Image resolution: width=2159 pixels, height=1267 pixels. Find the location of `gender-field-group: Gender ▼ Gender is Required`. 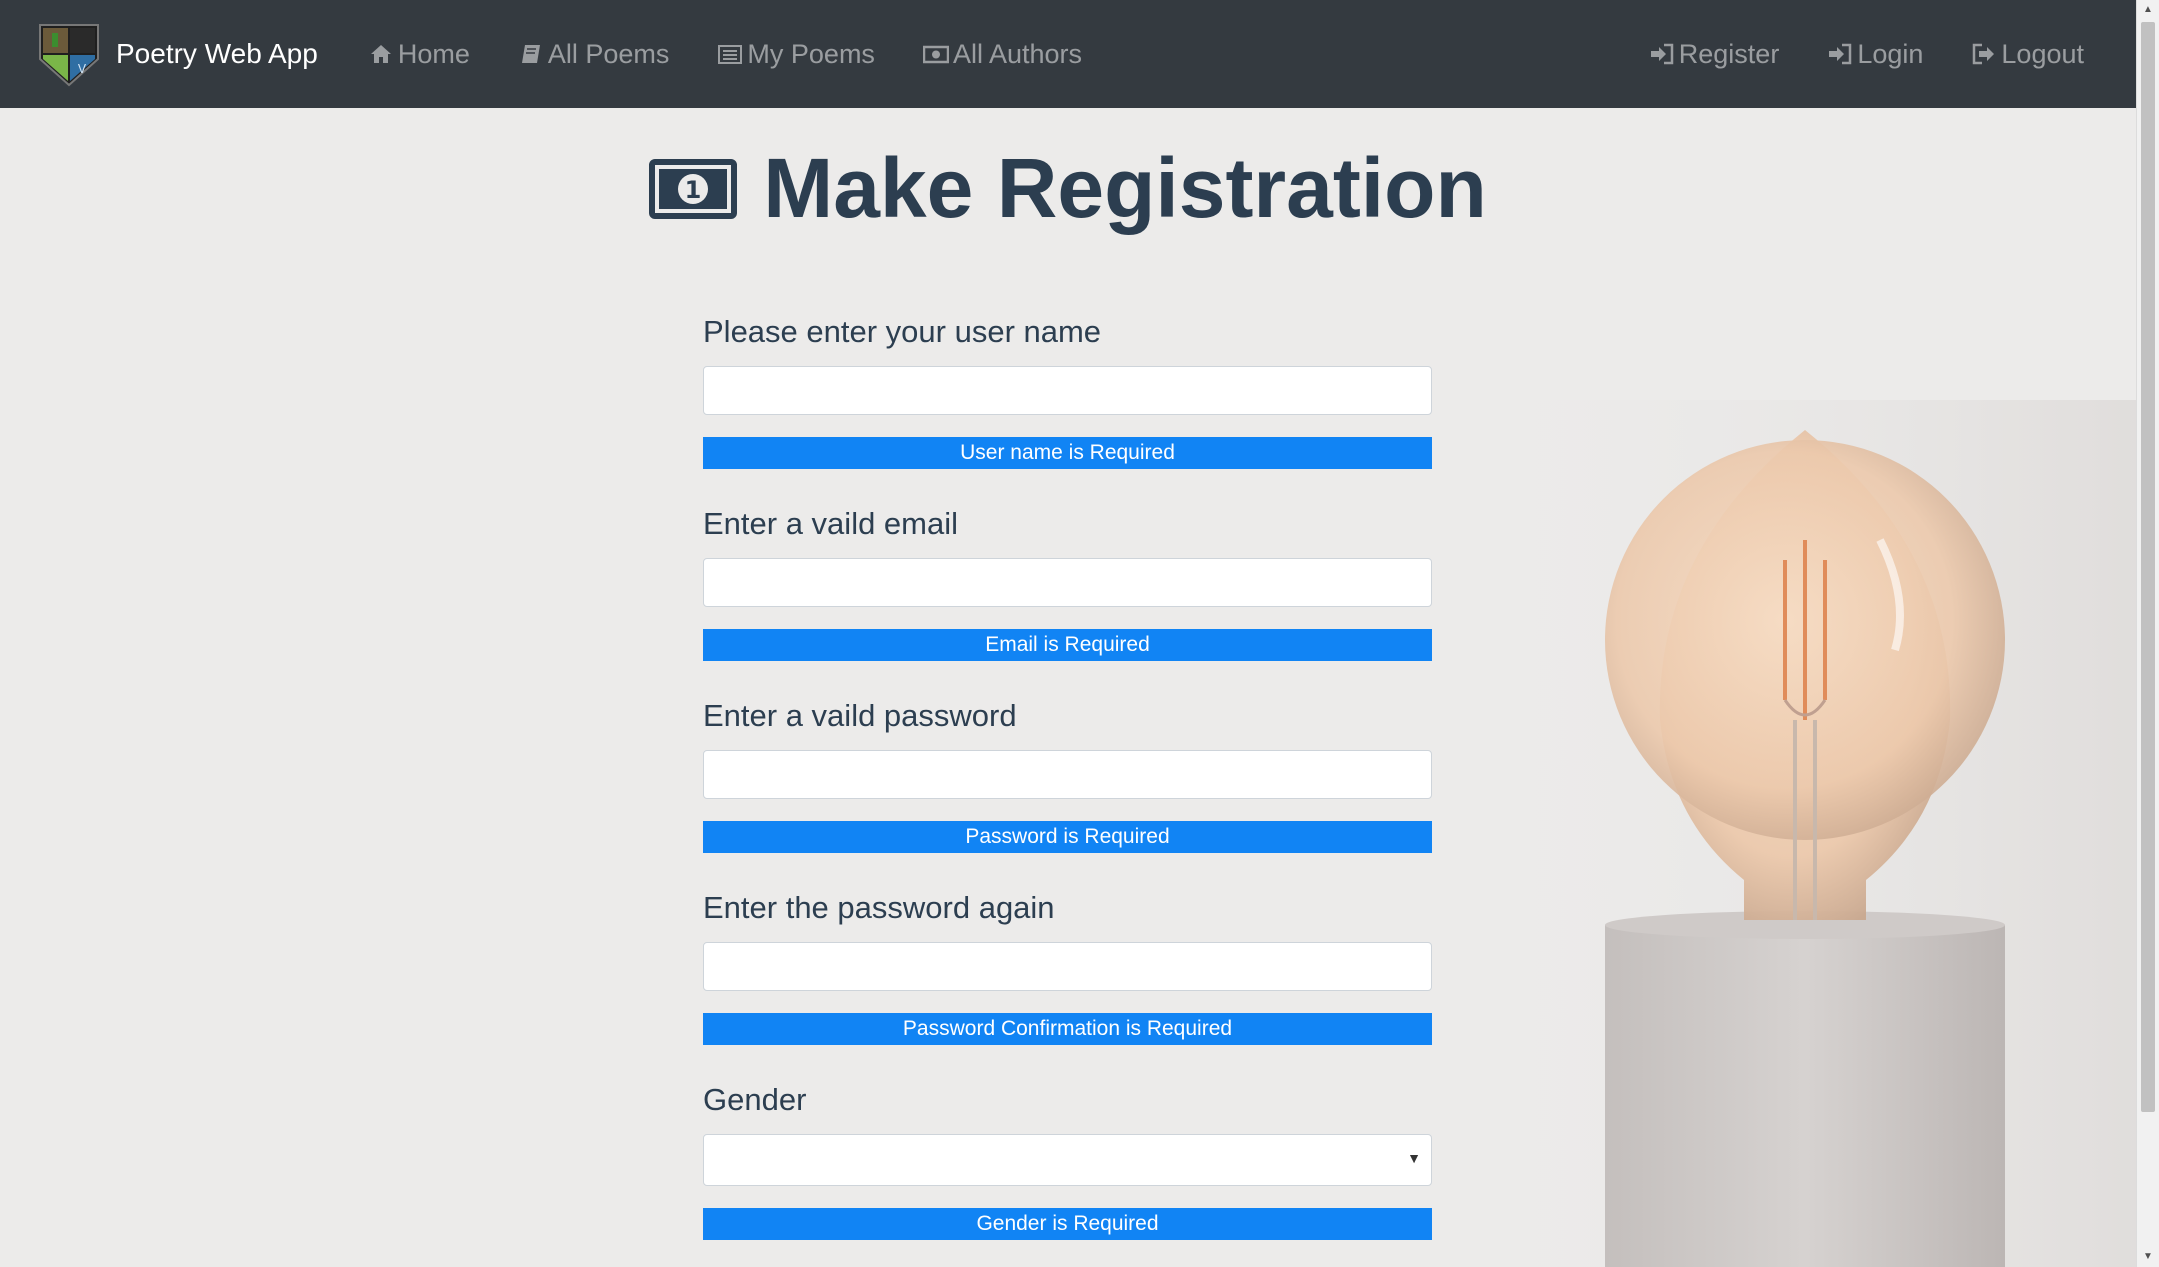

gender-field-group: Gender ▼ Gender is Required is located at coordinates (1067, 1160).